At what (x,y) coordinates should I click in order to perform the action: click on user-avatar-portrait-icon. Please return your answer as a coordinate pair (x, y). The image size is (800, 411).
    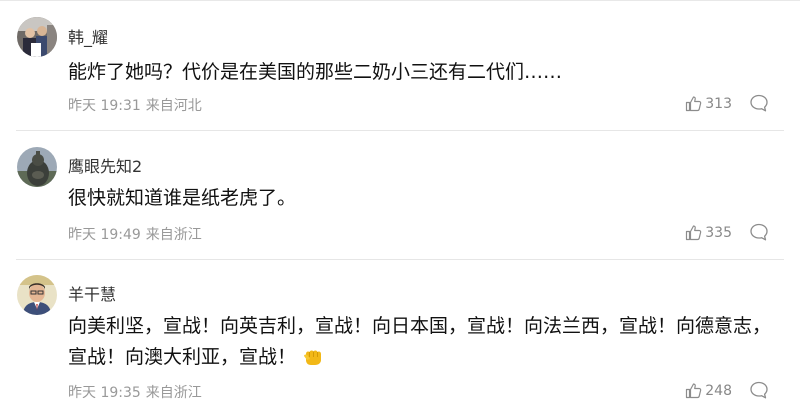
    Looking at the image, I should click on (37, 295).